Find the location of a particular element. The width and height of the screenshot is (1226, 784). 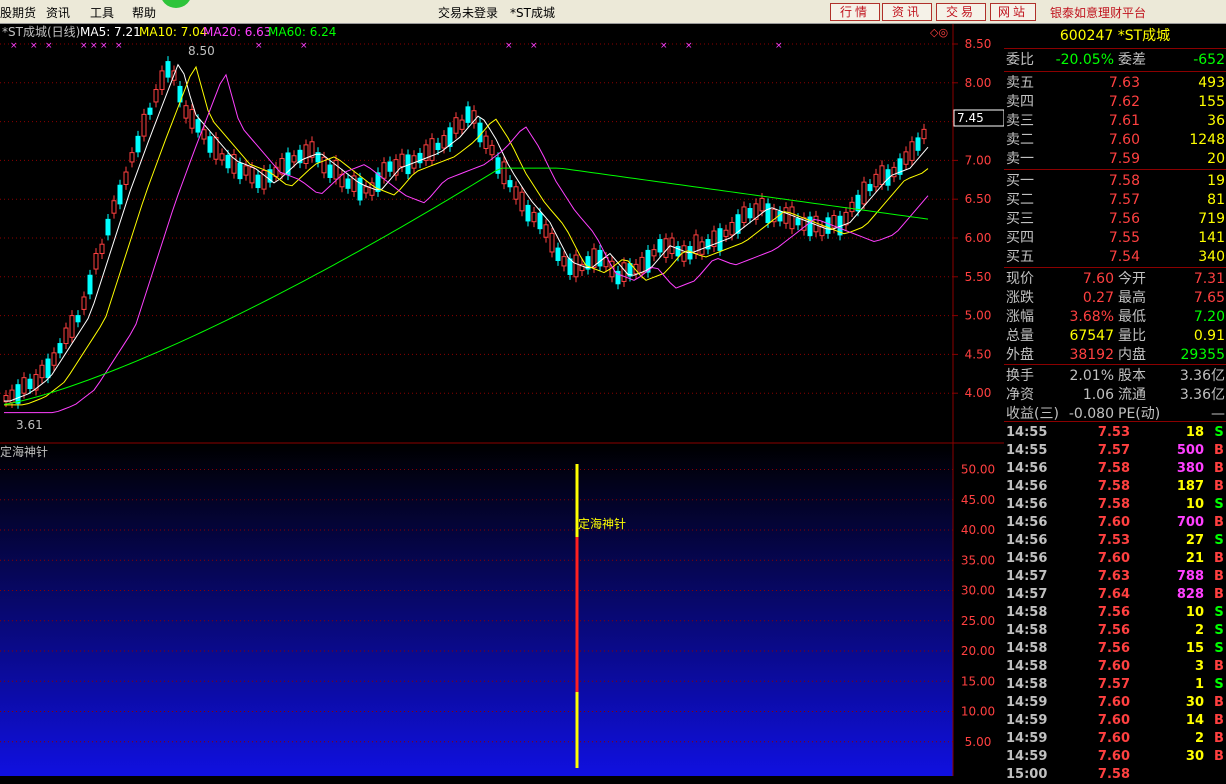

price-tick-label: 5.00 is located at coordinates (978, 316).